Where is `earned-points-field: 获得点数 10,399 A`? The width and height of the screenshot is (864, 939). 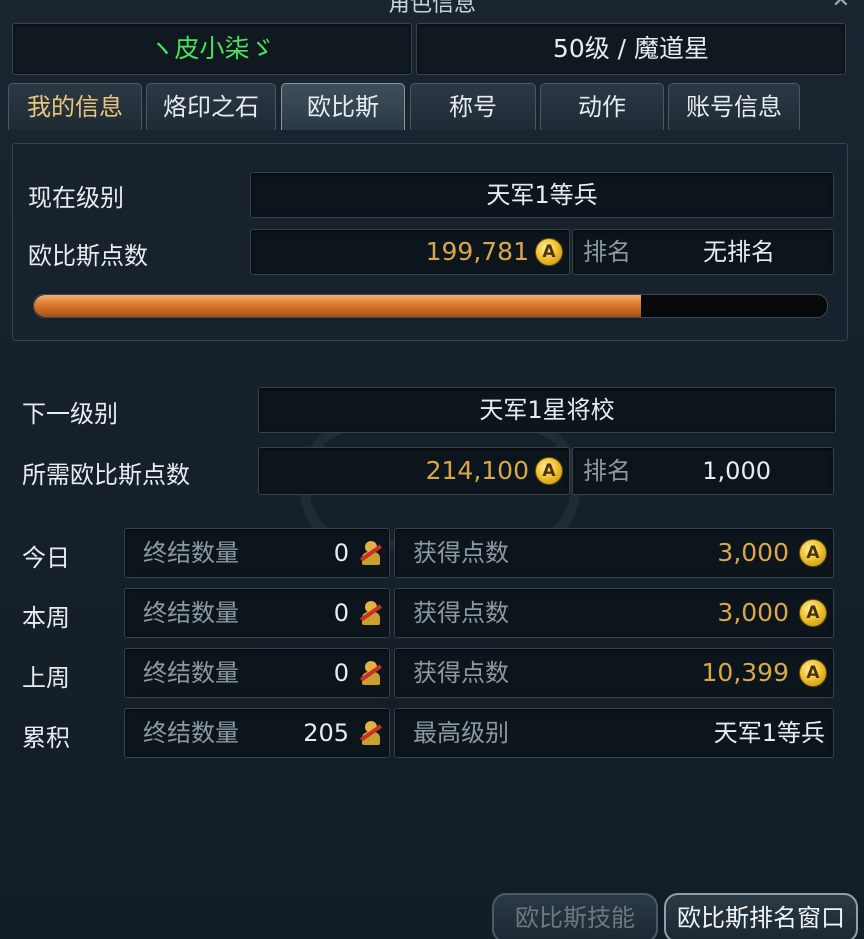
earned-points-field: 获得点数 10,399 A is located at coordinates (614, 673).